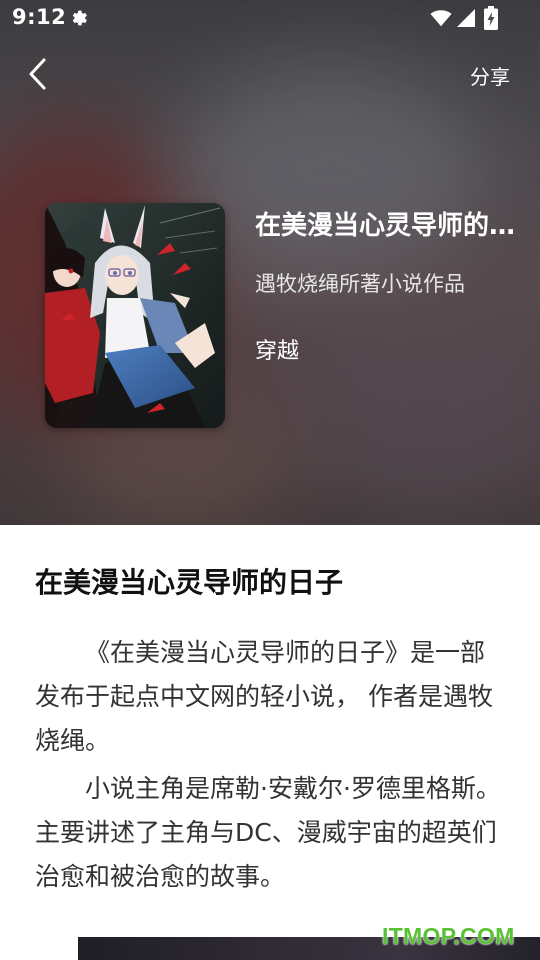 The height and width of the screenshot is (960, 540). What do you see at coordinates (448, 936) in the screenshot?
I see `watermark-logo: ITMOP.COM` at bounding box center [448, 936].